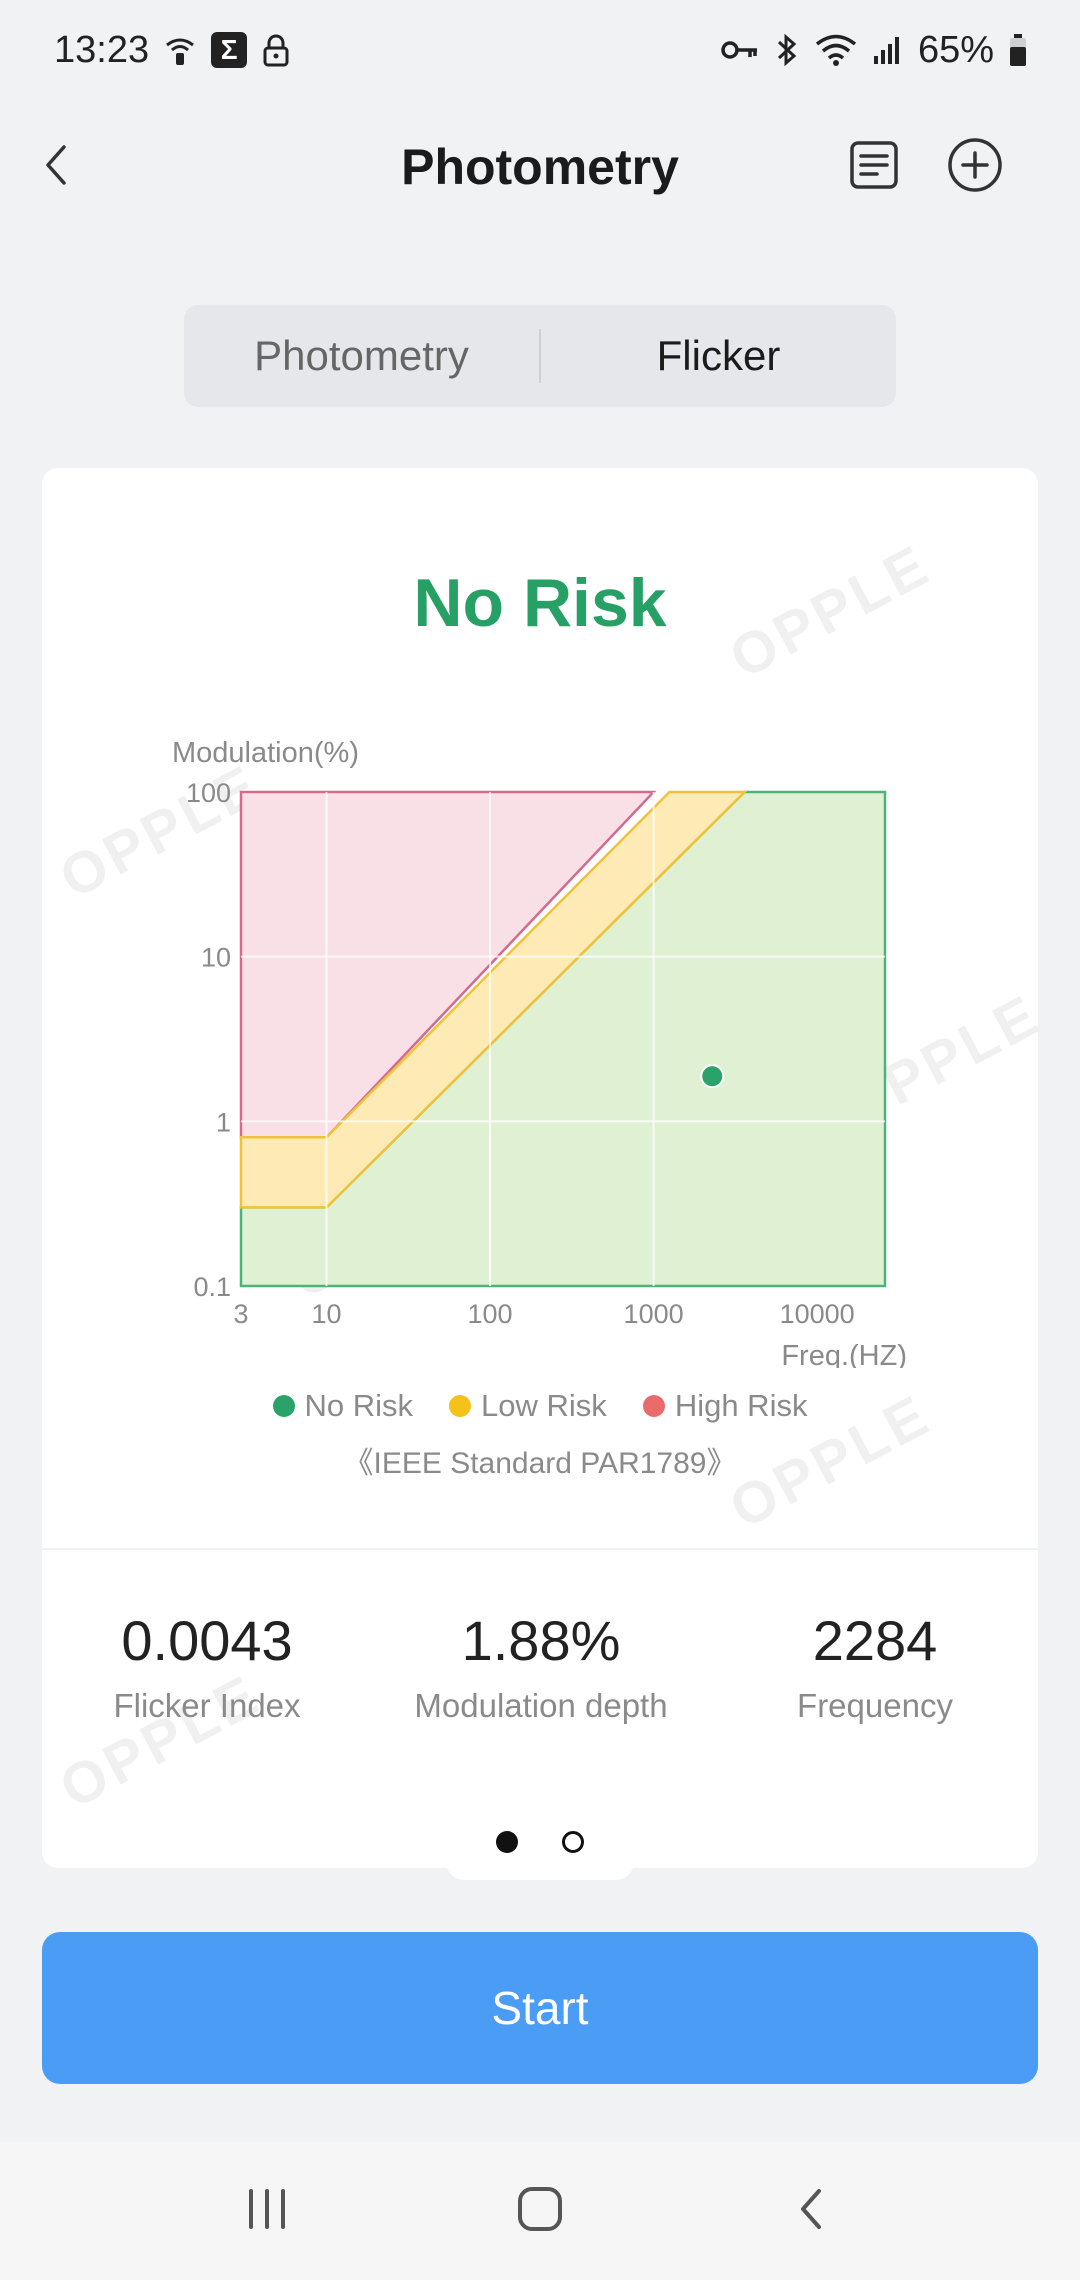 Image resolution: width=1080 pixels, height=2280 pixels. Describe the element at coordinates (361, 356) in the screenshot. I see `tab-photometry: Photometry` at that location.